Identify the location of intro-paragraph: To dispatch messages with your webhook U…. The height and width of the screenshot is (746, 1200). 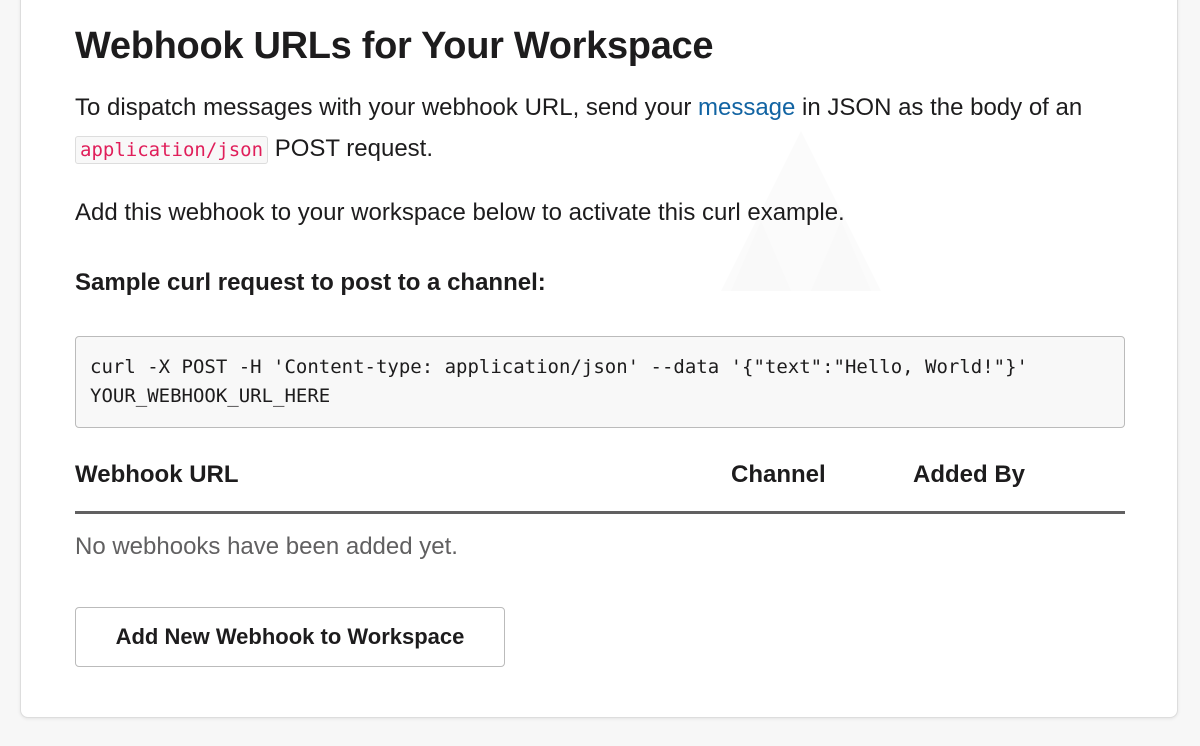
(600, 129).